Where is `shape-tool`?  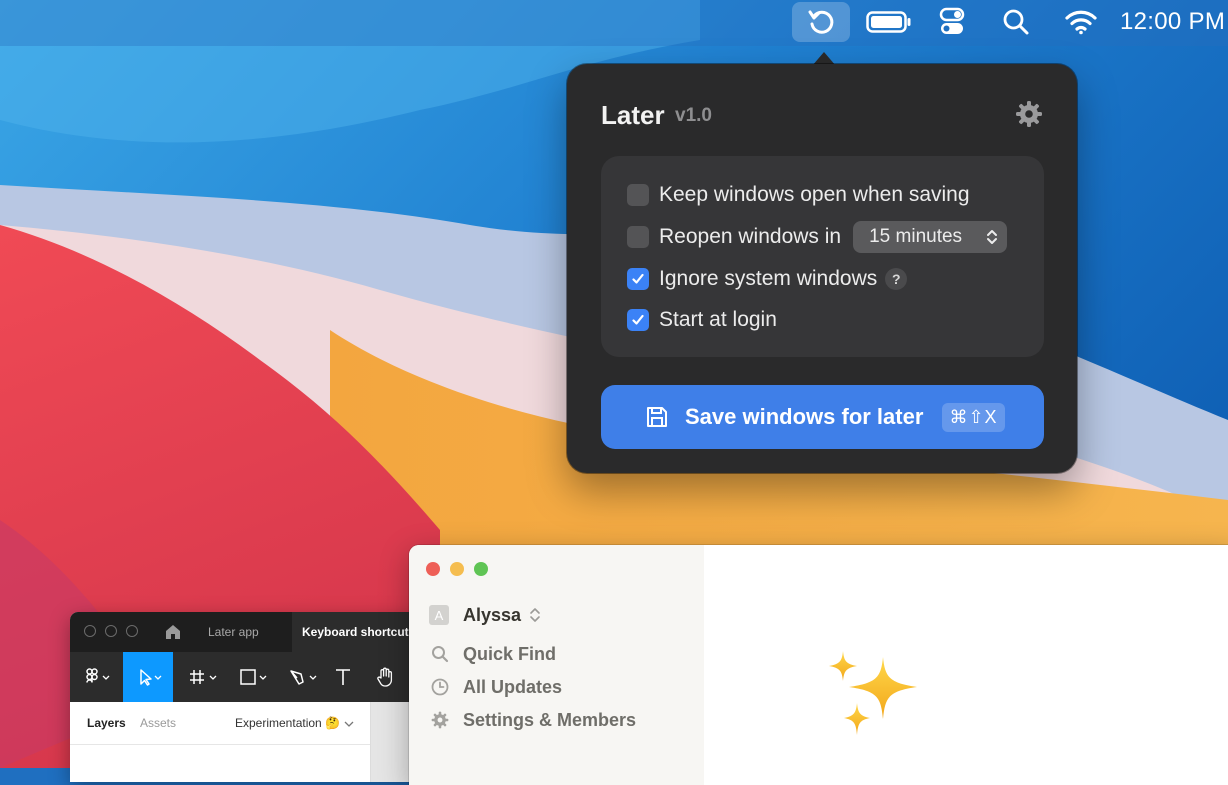 shape-tool is located at coordinates (253, 677).